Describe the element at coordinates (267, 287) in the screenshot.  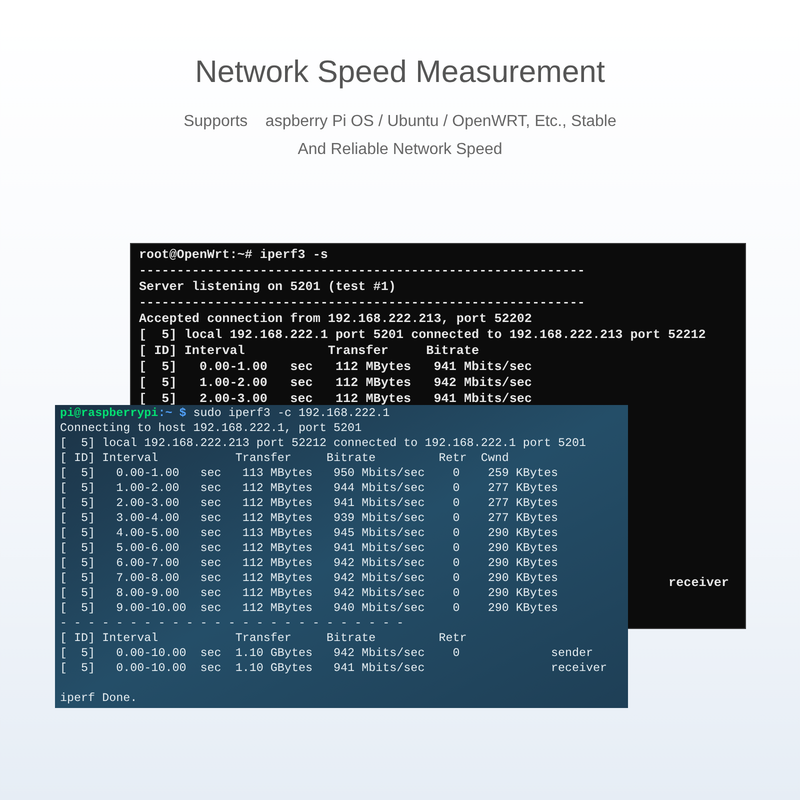
I see `terminal-line: Server listening on 5201 (test #1)` at that location.